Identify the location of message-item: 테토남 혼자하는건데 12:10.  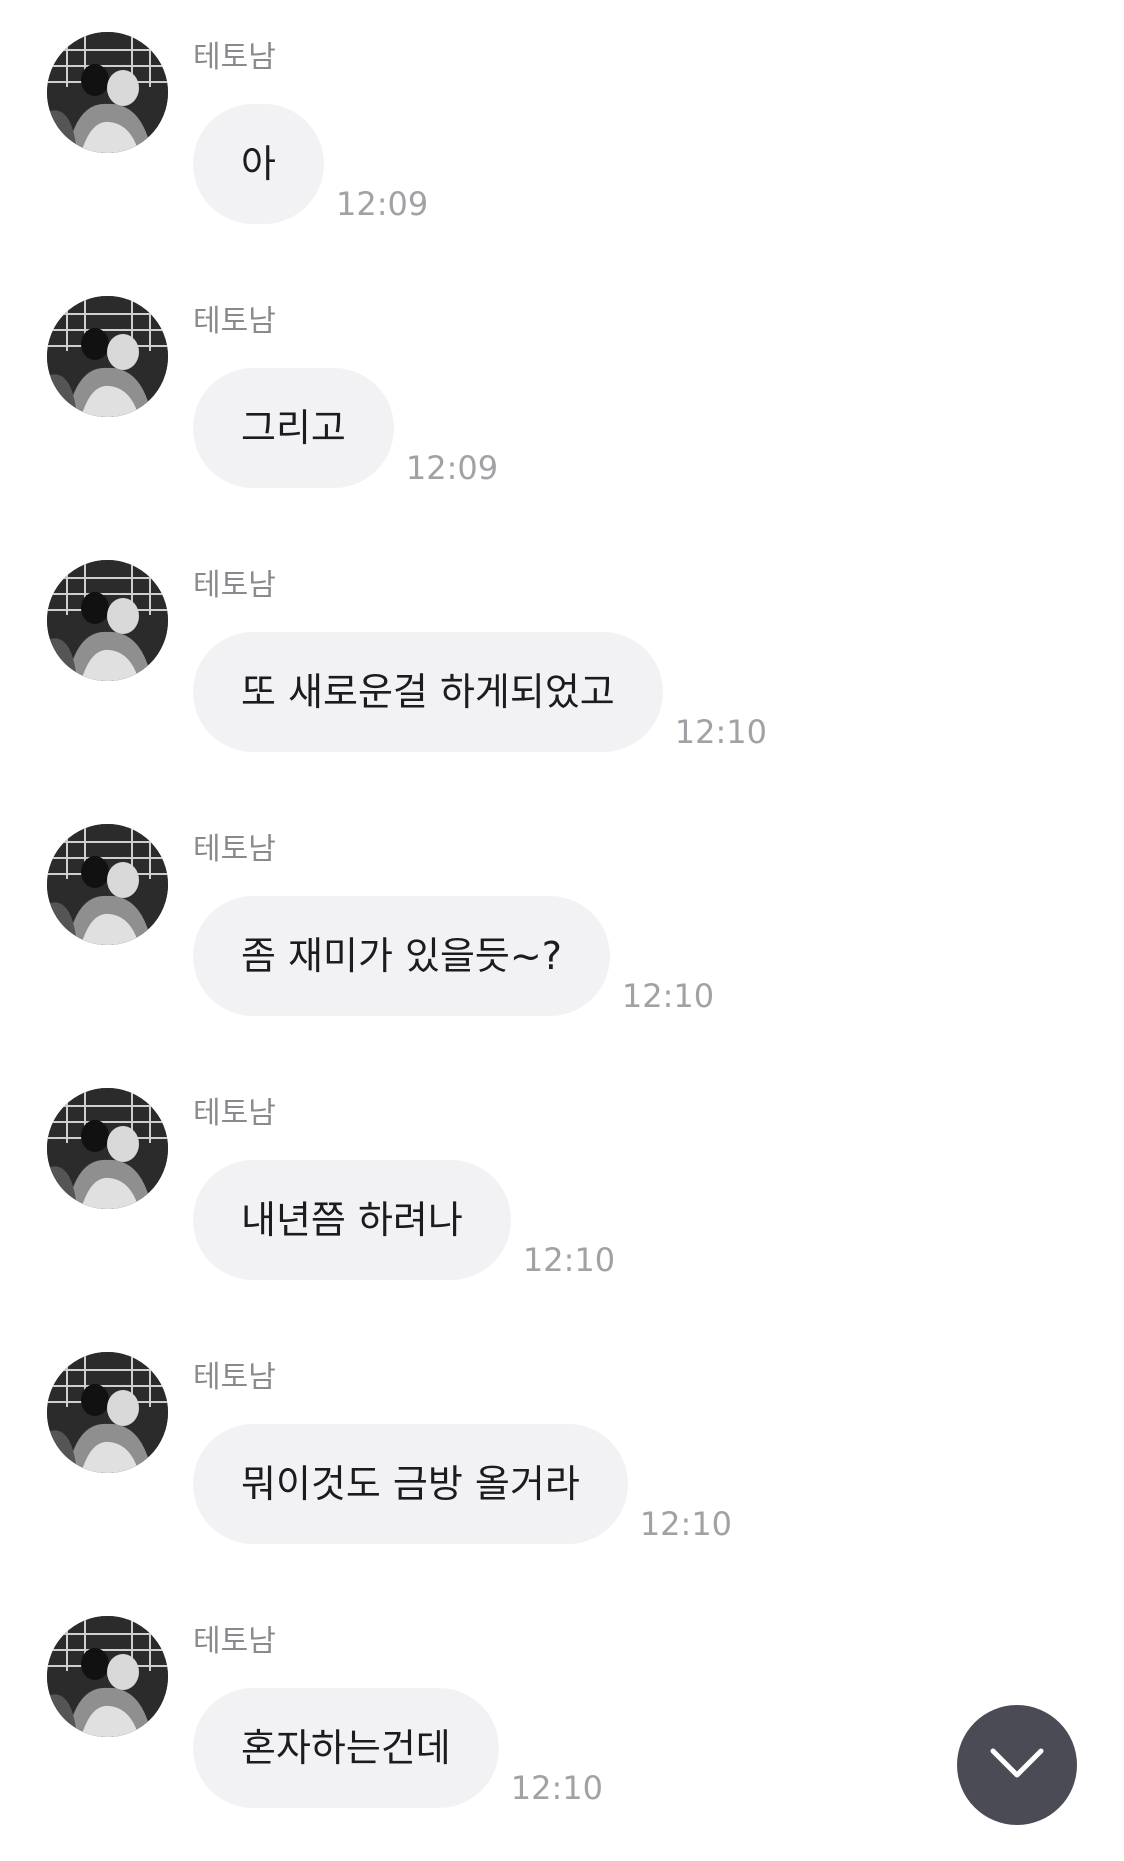
(562, 1716).